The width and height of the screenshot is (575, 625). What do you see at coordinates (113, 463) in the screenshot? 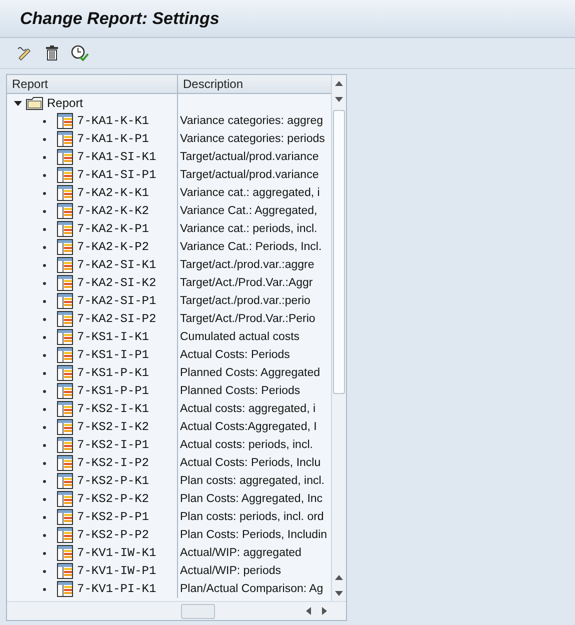
I see `report-name: 7-KS2-I-P2` at bounding box center [113, 463].